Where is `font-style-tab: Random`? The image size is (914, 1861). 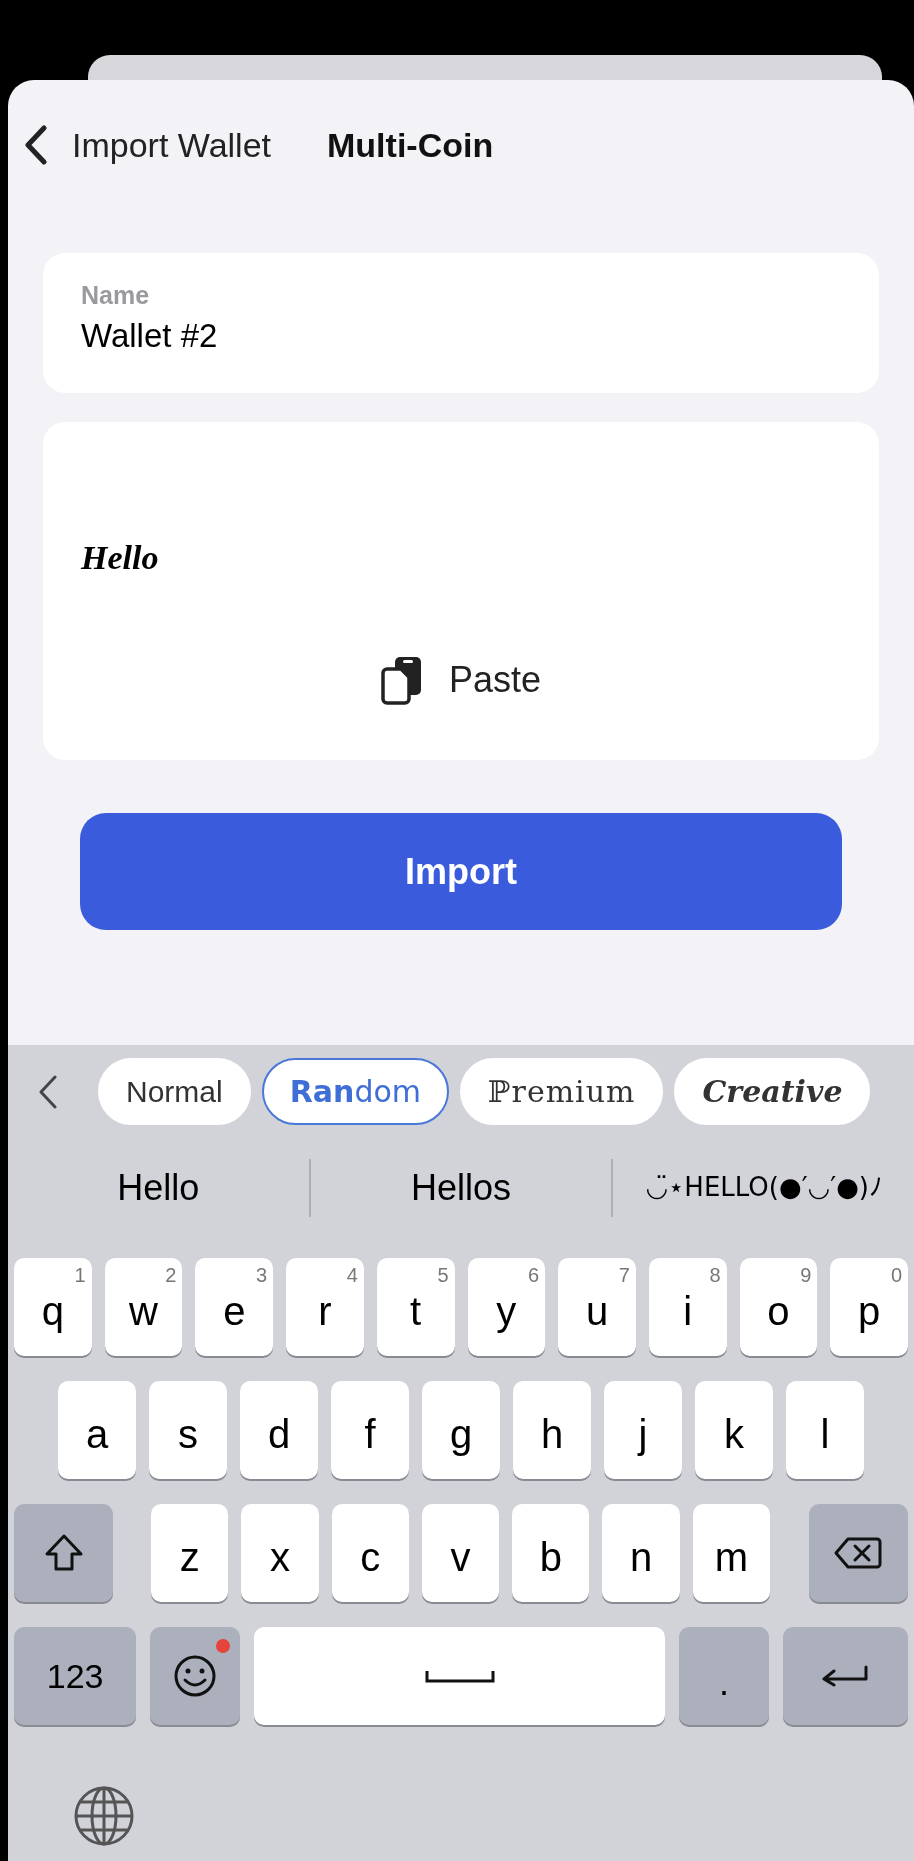 font-style-tab: Random is located at coordinates (355, 1091).